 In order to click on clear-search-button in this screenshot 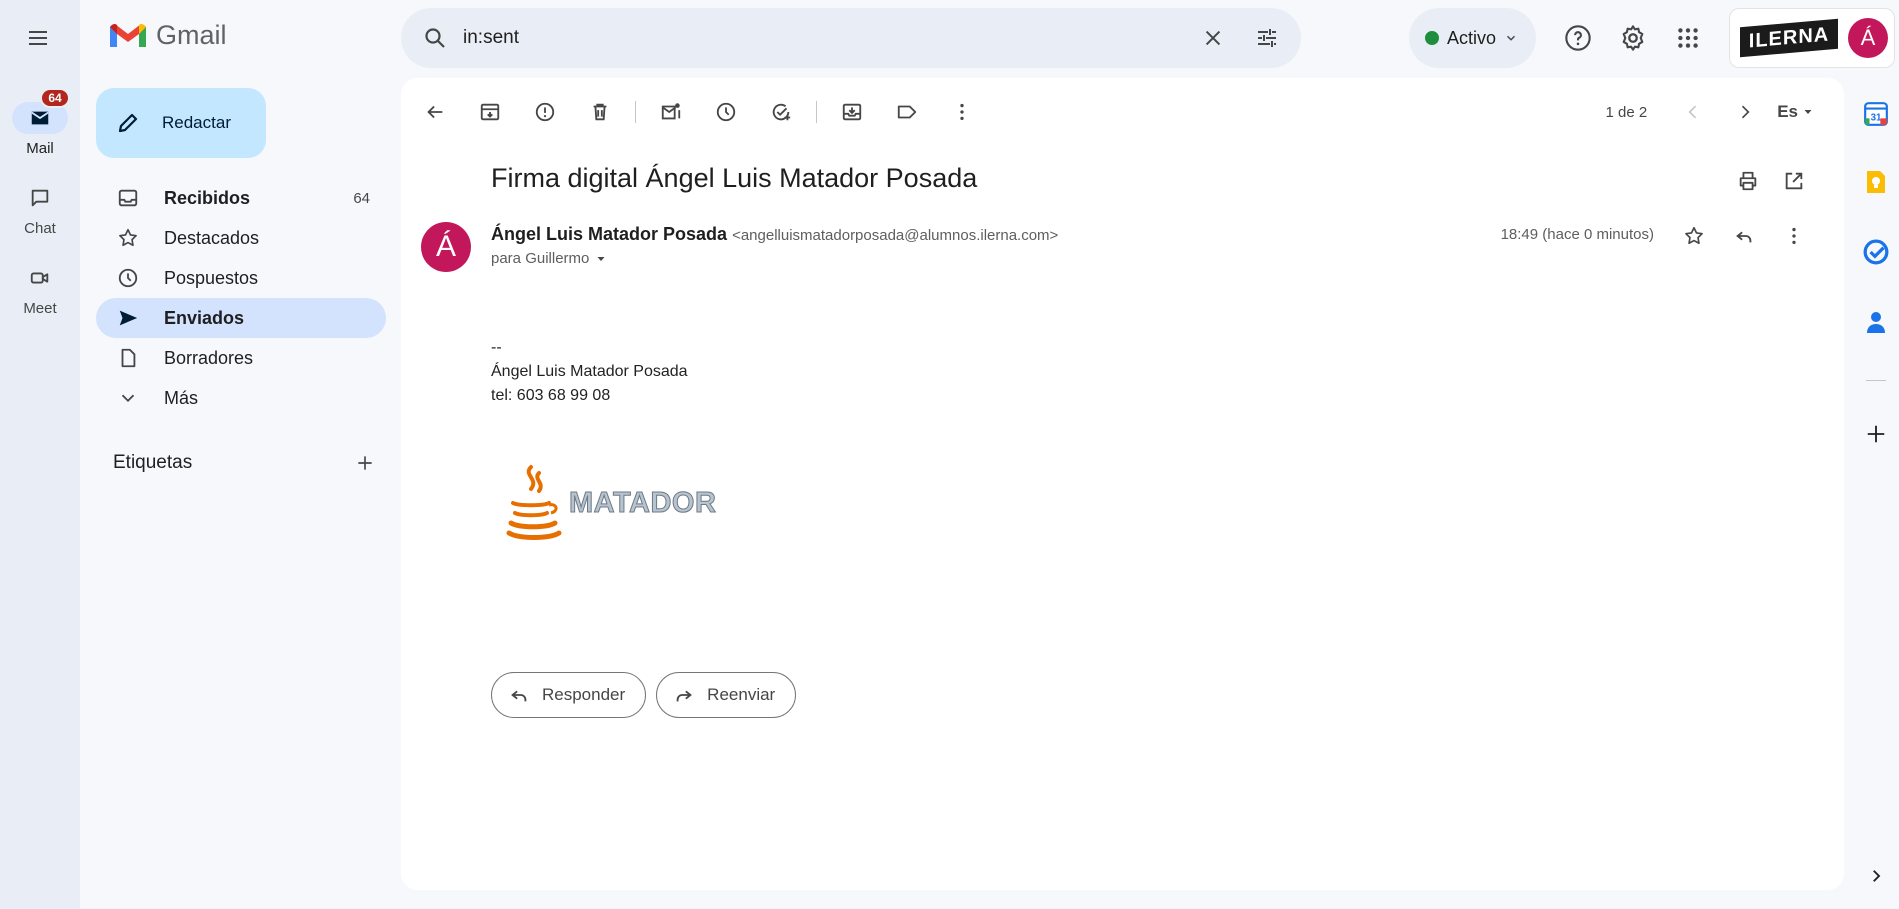, I will do `click(1213, 38)`.